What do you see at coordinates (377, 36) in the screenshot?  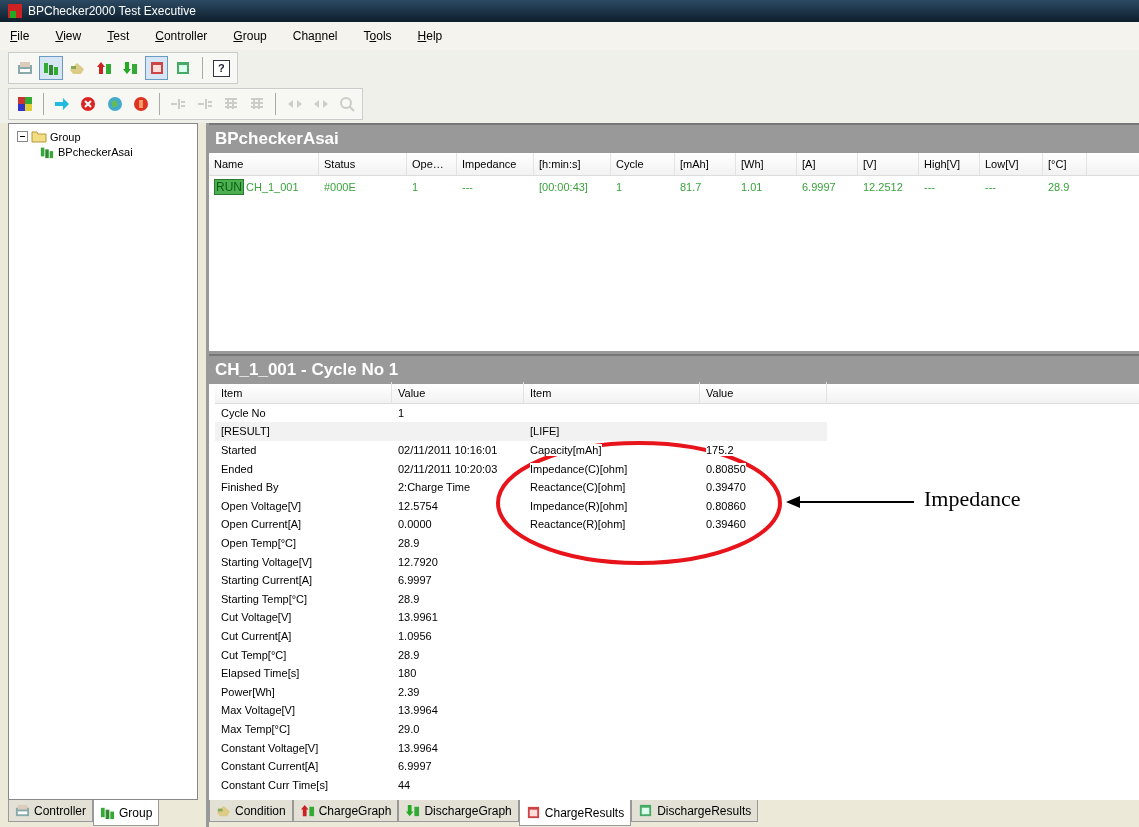 I see `menu-item: Tools` at bounding box center [377, 36].